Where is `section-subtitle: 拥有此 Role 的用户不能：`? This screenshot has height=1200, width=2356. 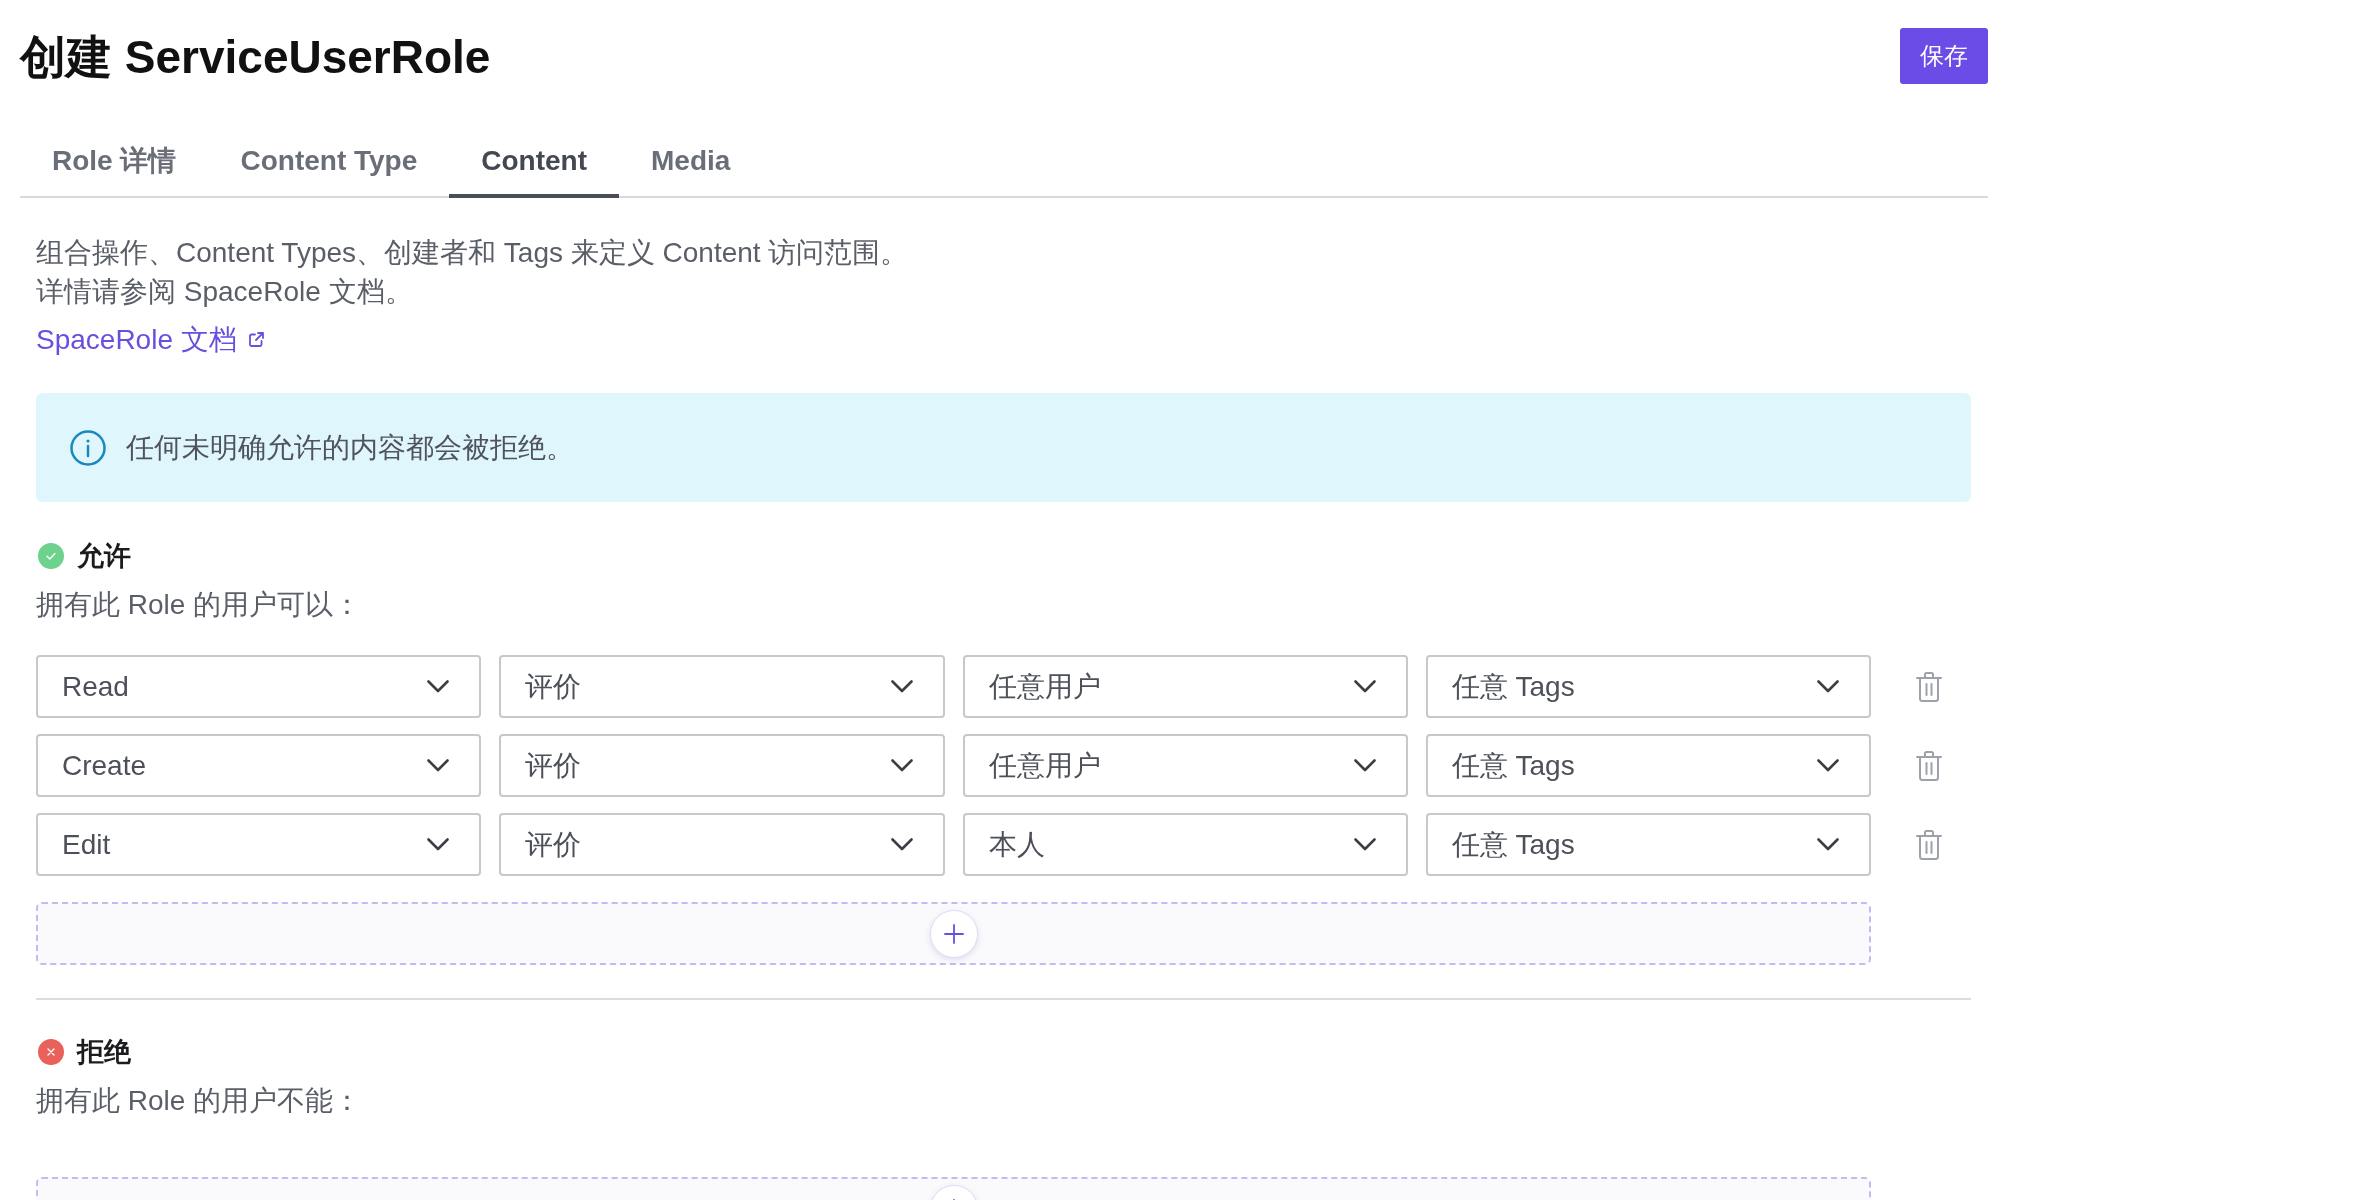
section-subtitle: 拥有此 Role 的用户不能： is located at coordinates (199, 1101).